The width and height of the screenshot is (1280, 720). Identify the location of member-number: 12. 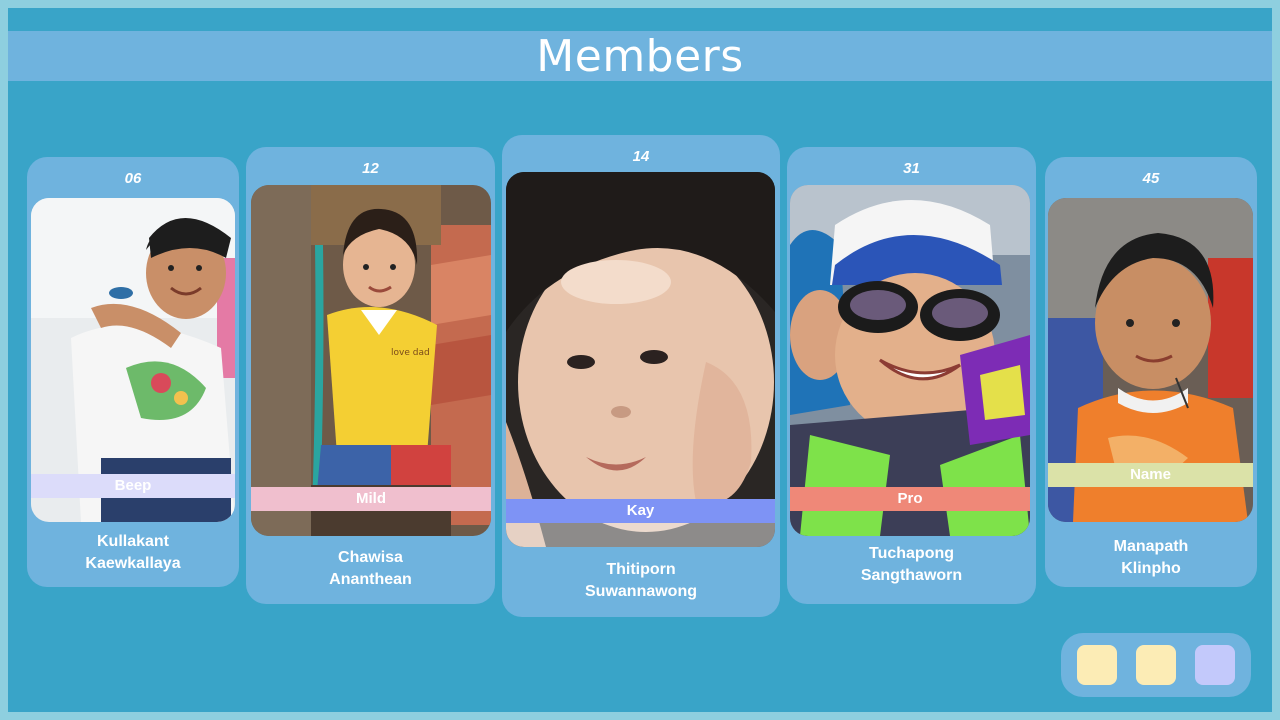
(370, 168).